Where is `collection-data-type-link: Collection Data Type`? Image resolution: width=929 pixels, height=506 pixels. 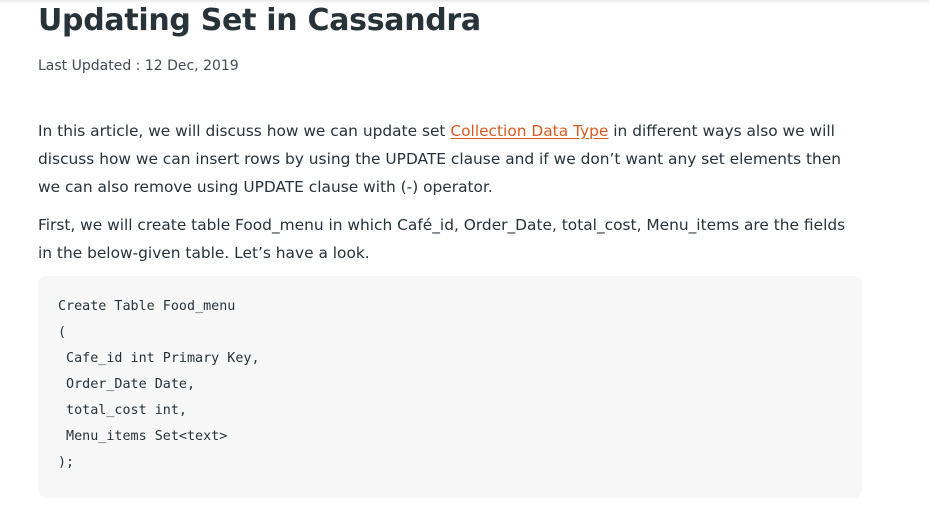 collection-data-type-link: Collection Data Type is located at coordinates (529, 131).